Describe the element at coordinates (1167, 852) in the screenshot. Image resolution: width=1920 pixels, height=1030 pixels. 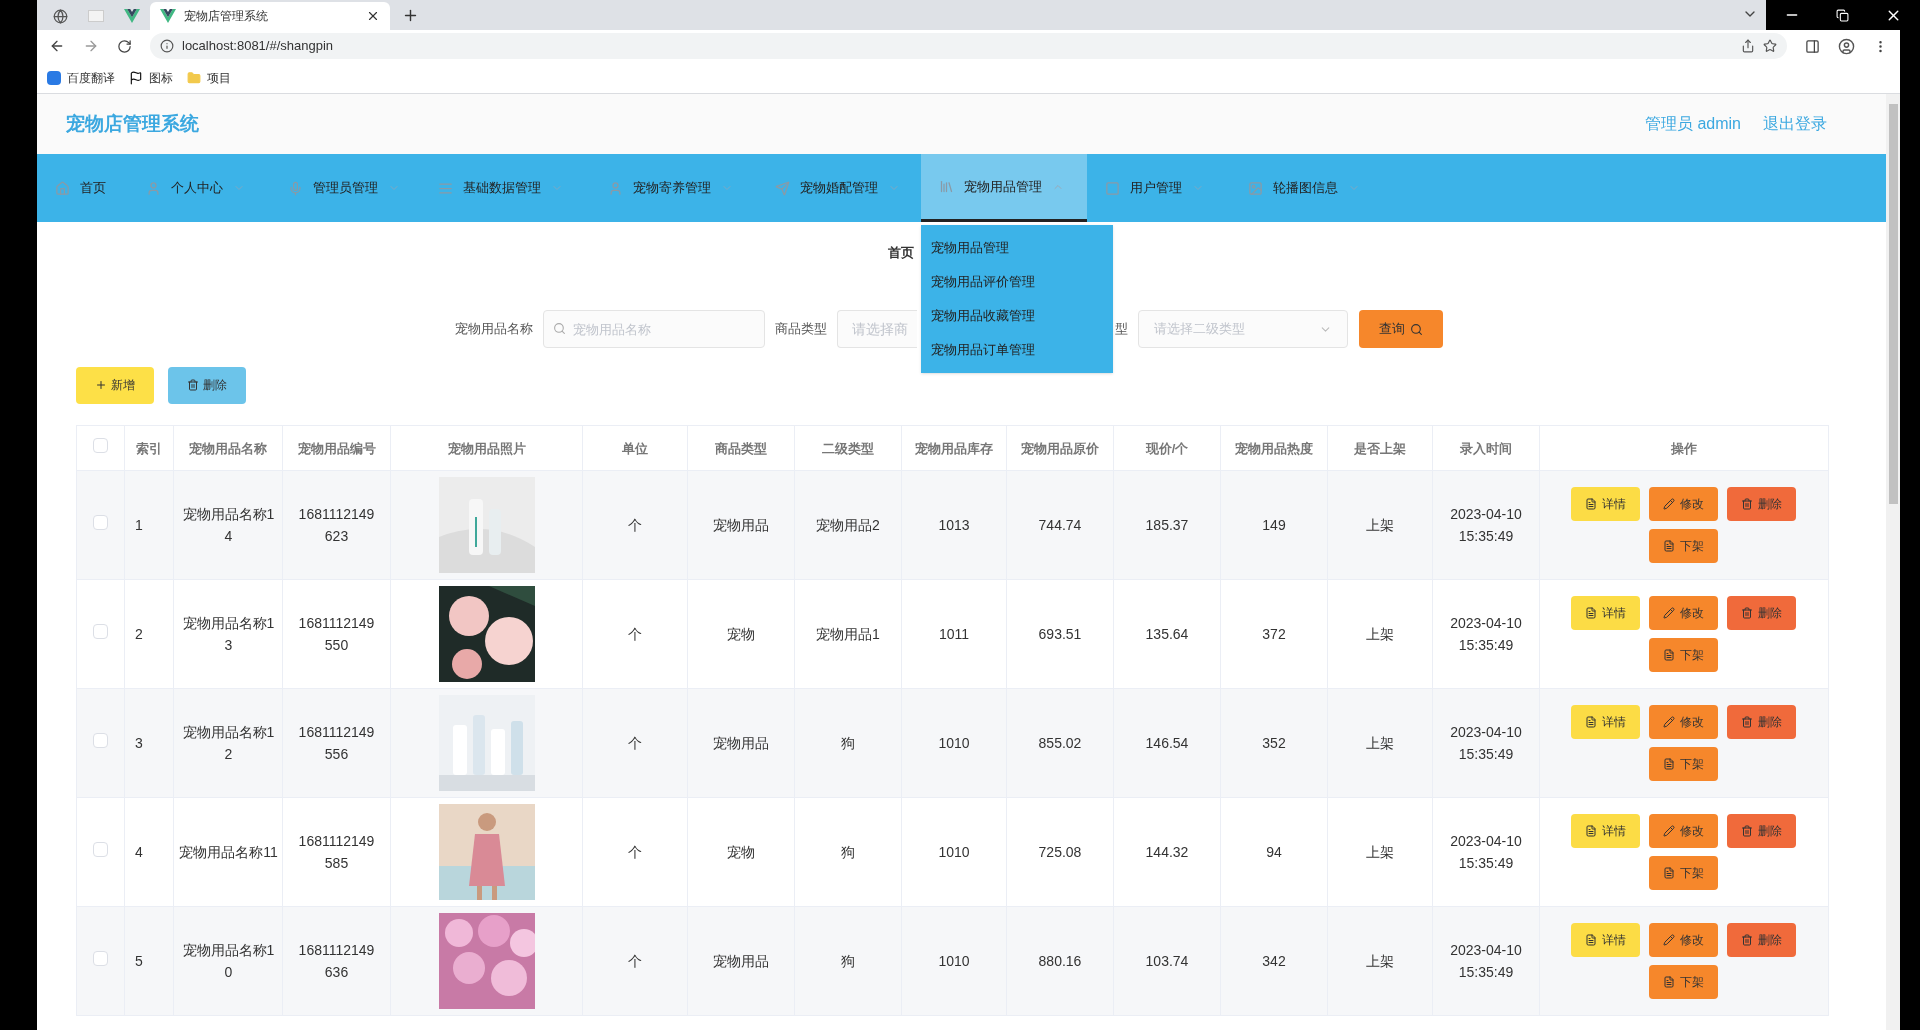
I see `current-price-cell: 144.32` at that location.